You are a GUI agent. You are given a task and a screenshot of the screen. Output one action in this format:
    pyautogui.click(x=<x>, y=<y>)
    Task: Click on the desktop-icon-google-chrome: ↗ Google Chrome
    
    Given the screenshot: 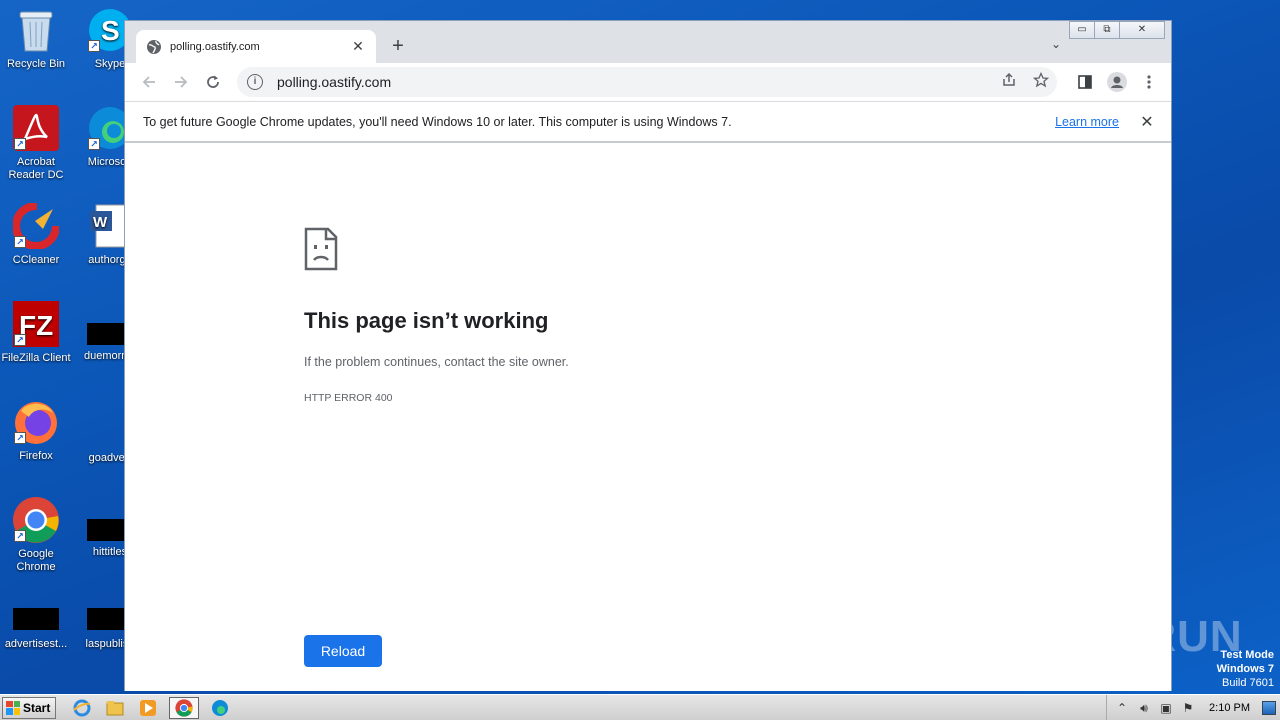 What is the action you would take?
    pyautogui.click(x=36, y=535)
    